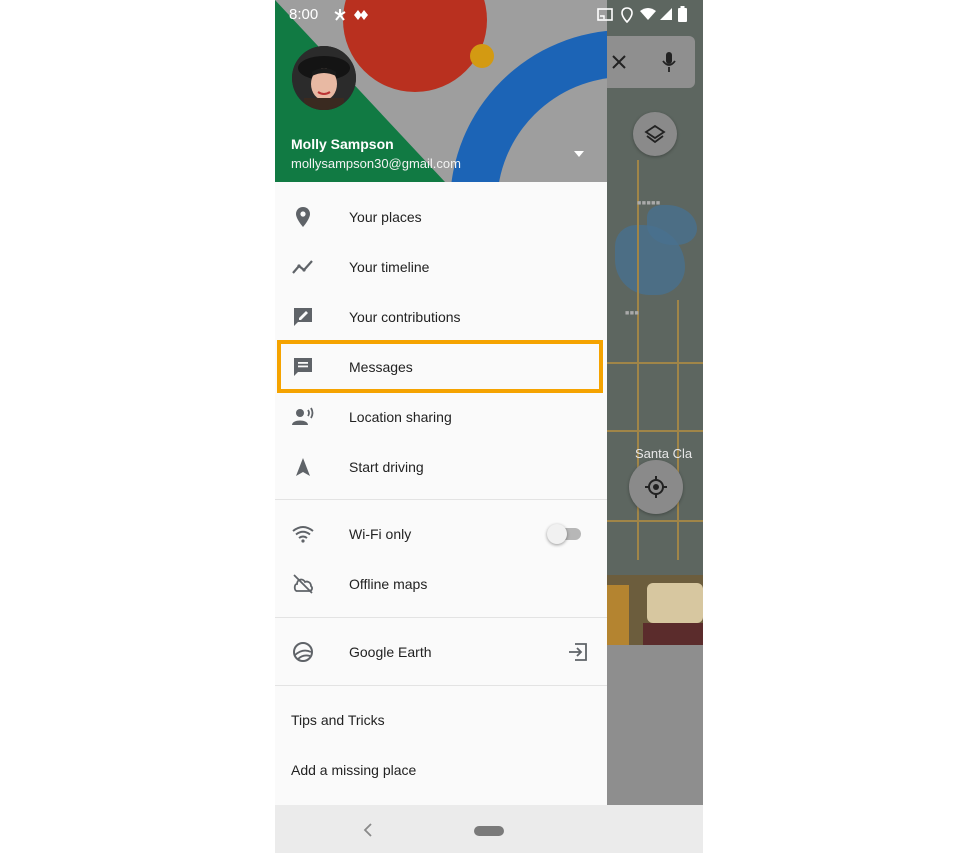  What do you see at coordinates (651, 62) in the screenshot?
I see `map-search-bar` at bounding box center [651, 62].